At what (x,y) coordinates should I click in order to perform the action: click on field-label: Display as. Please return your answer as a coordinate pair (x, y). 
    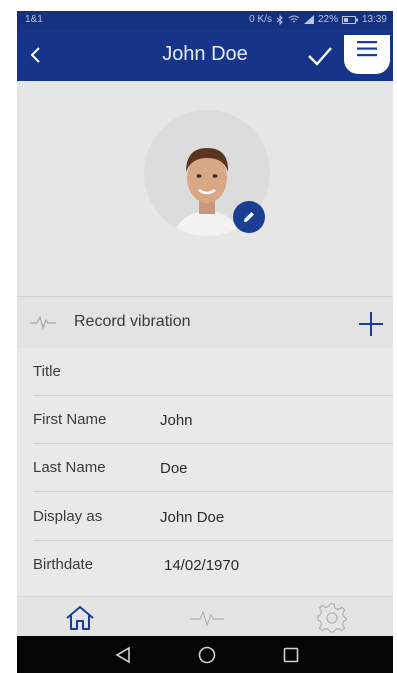
    Looking at the image, I should click on (68, 516).